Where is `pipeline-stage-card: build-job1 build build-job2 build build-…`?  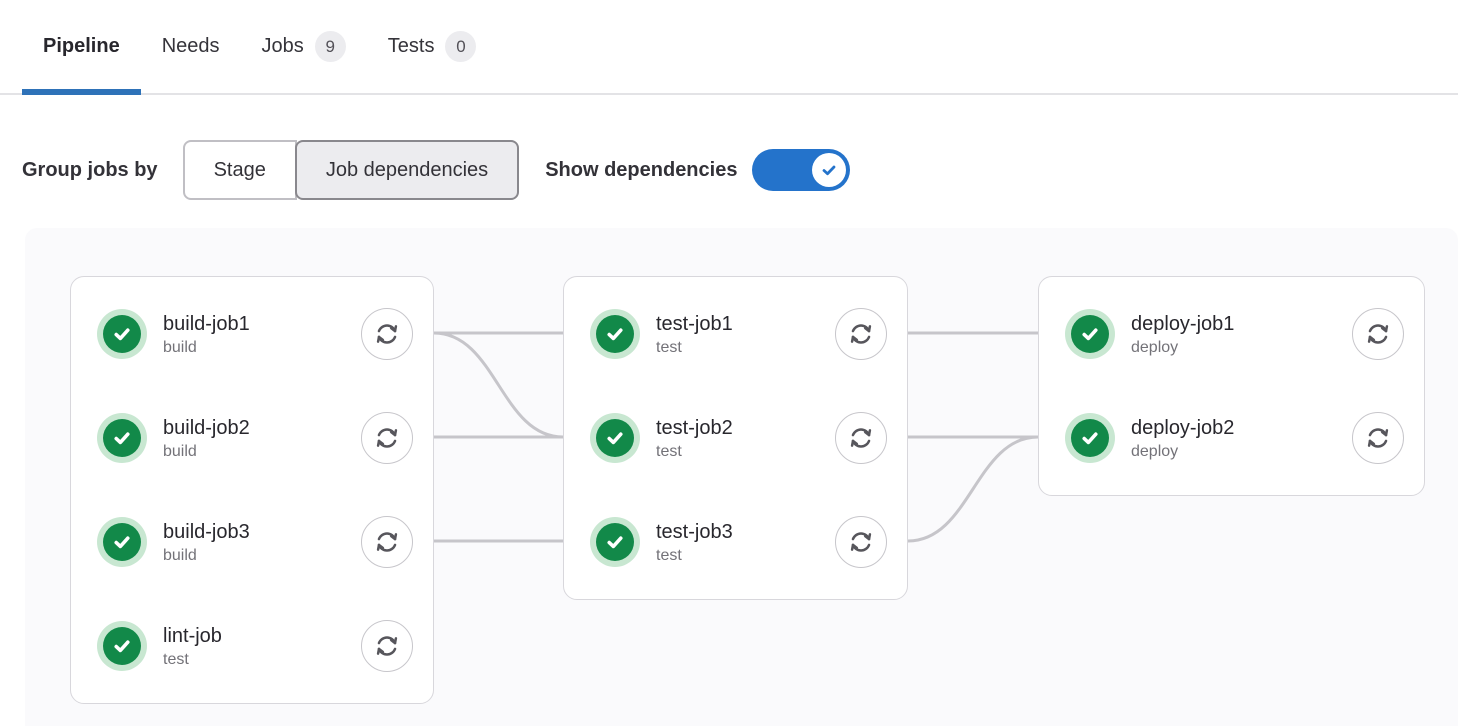 pipeline-stage-card: build-job1 build build-job2 build build-… is located at coordinates (252, 490).